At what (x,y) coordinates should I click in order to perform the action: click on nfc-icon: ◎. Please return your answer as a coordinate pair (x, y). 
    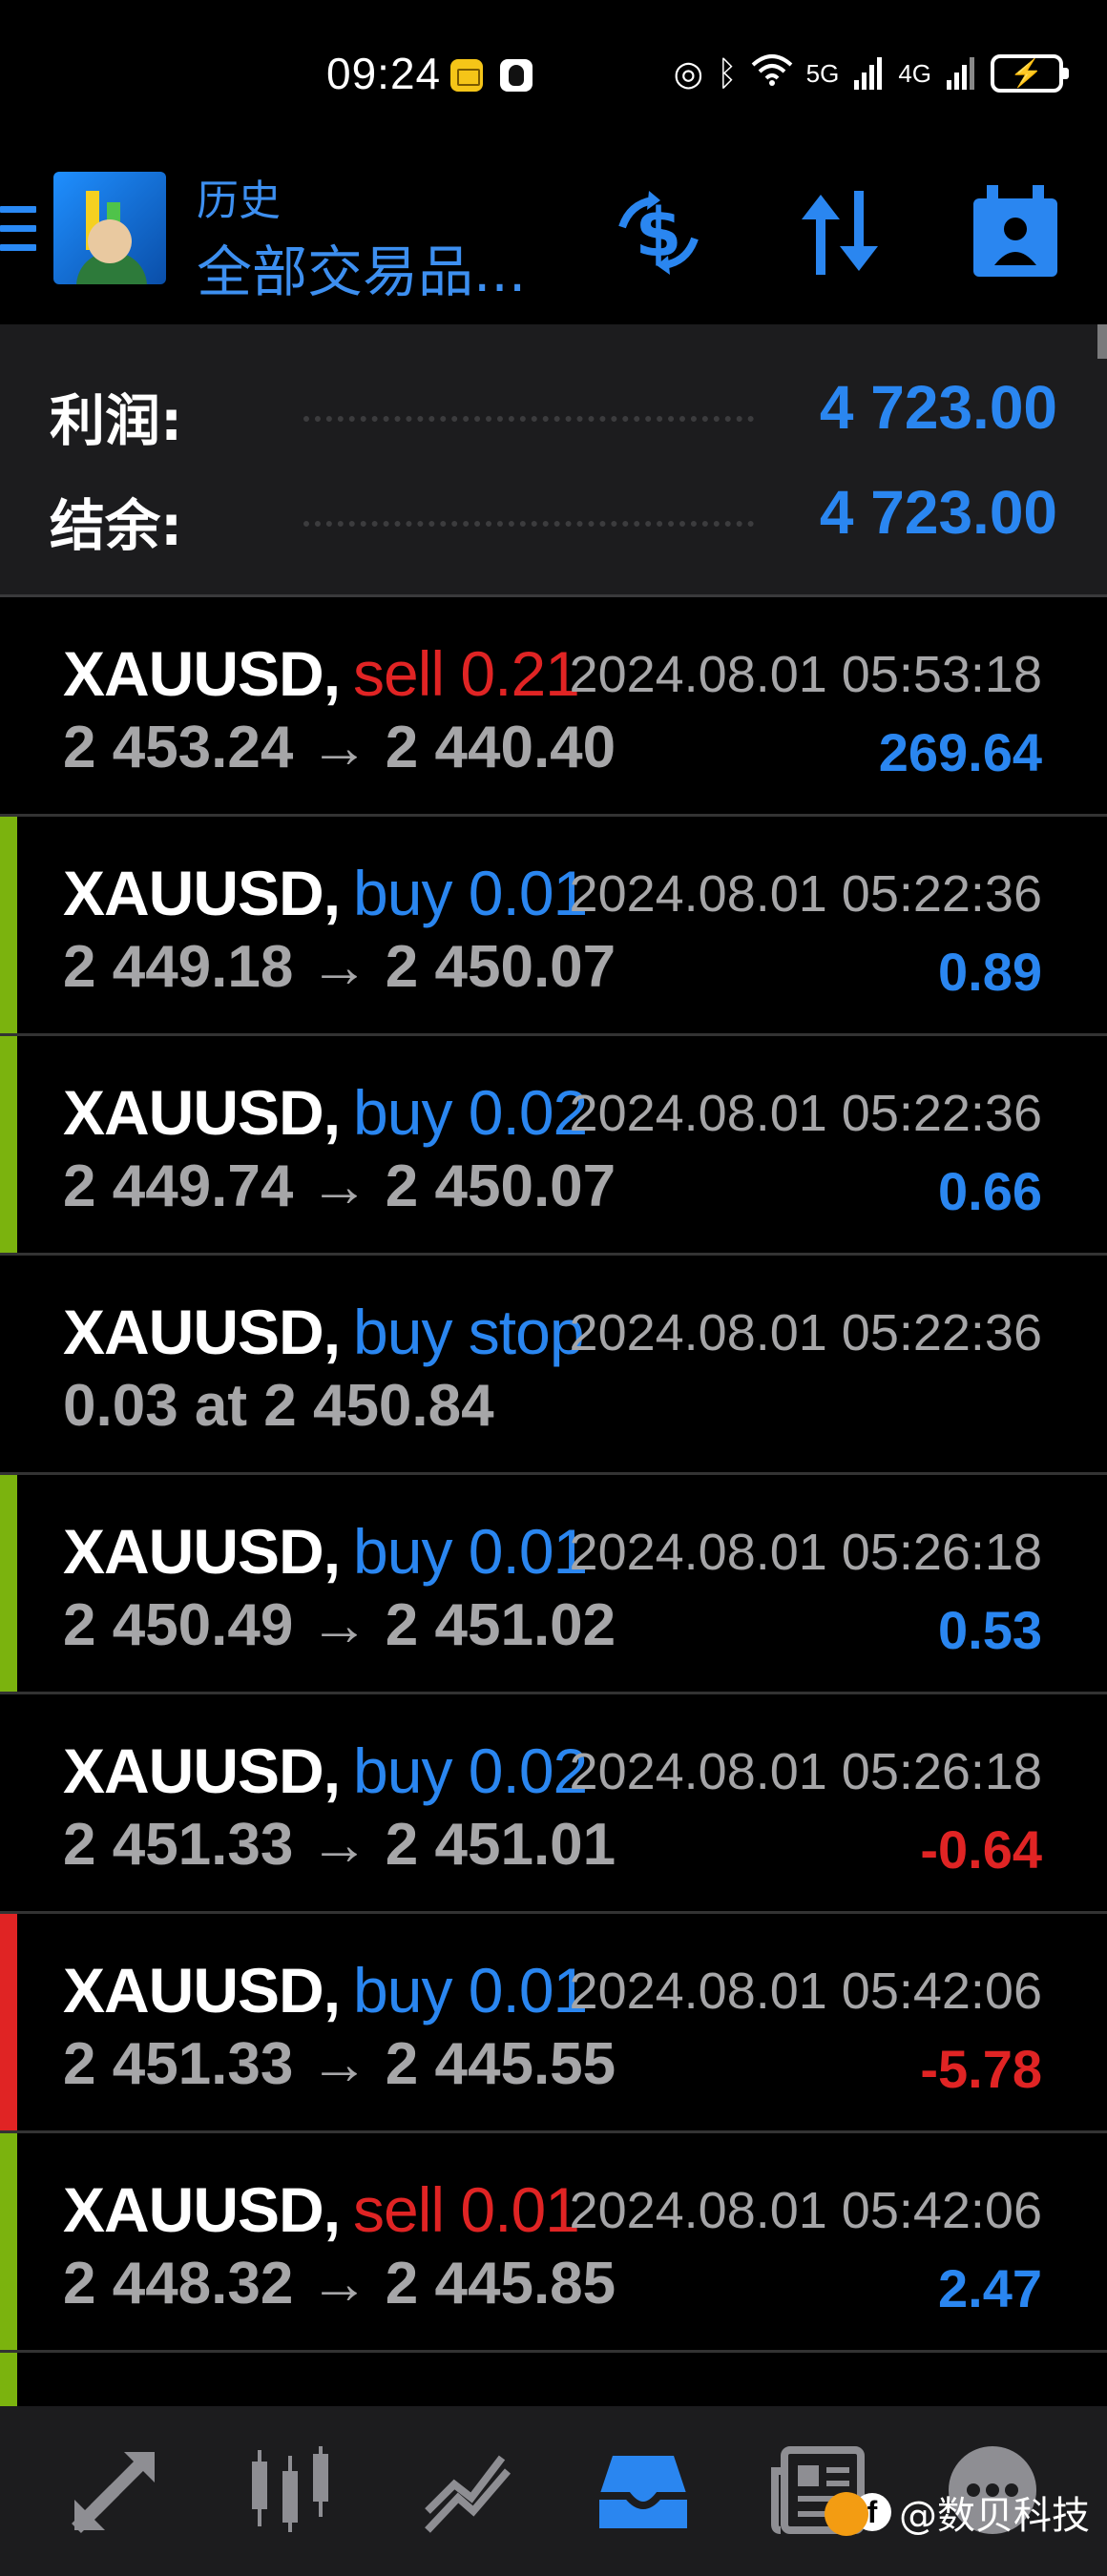
    Looking at the image, I should click on (689, 73).